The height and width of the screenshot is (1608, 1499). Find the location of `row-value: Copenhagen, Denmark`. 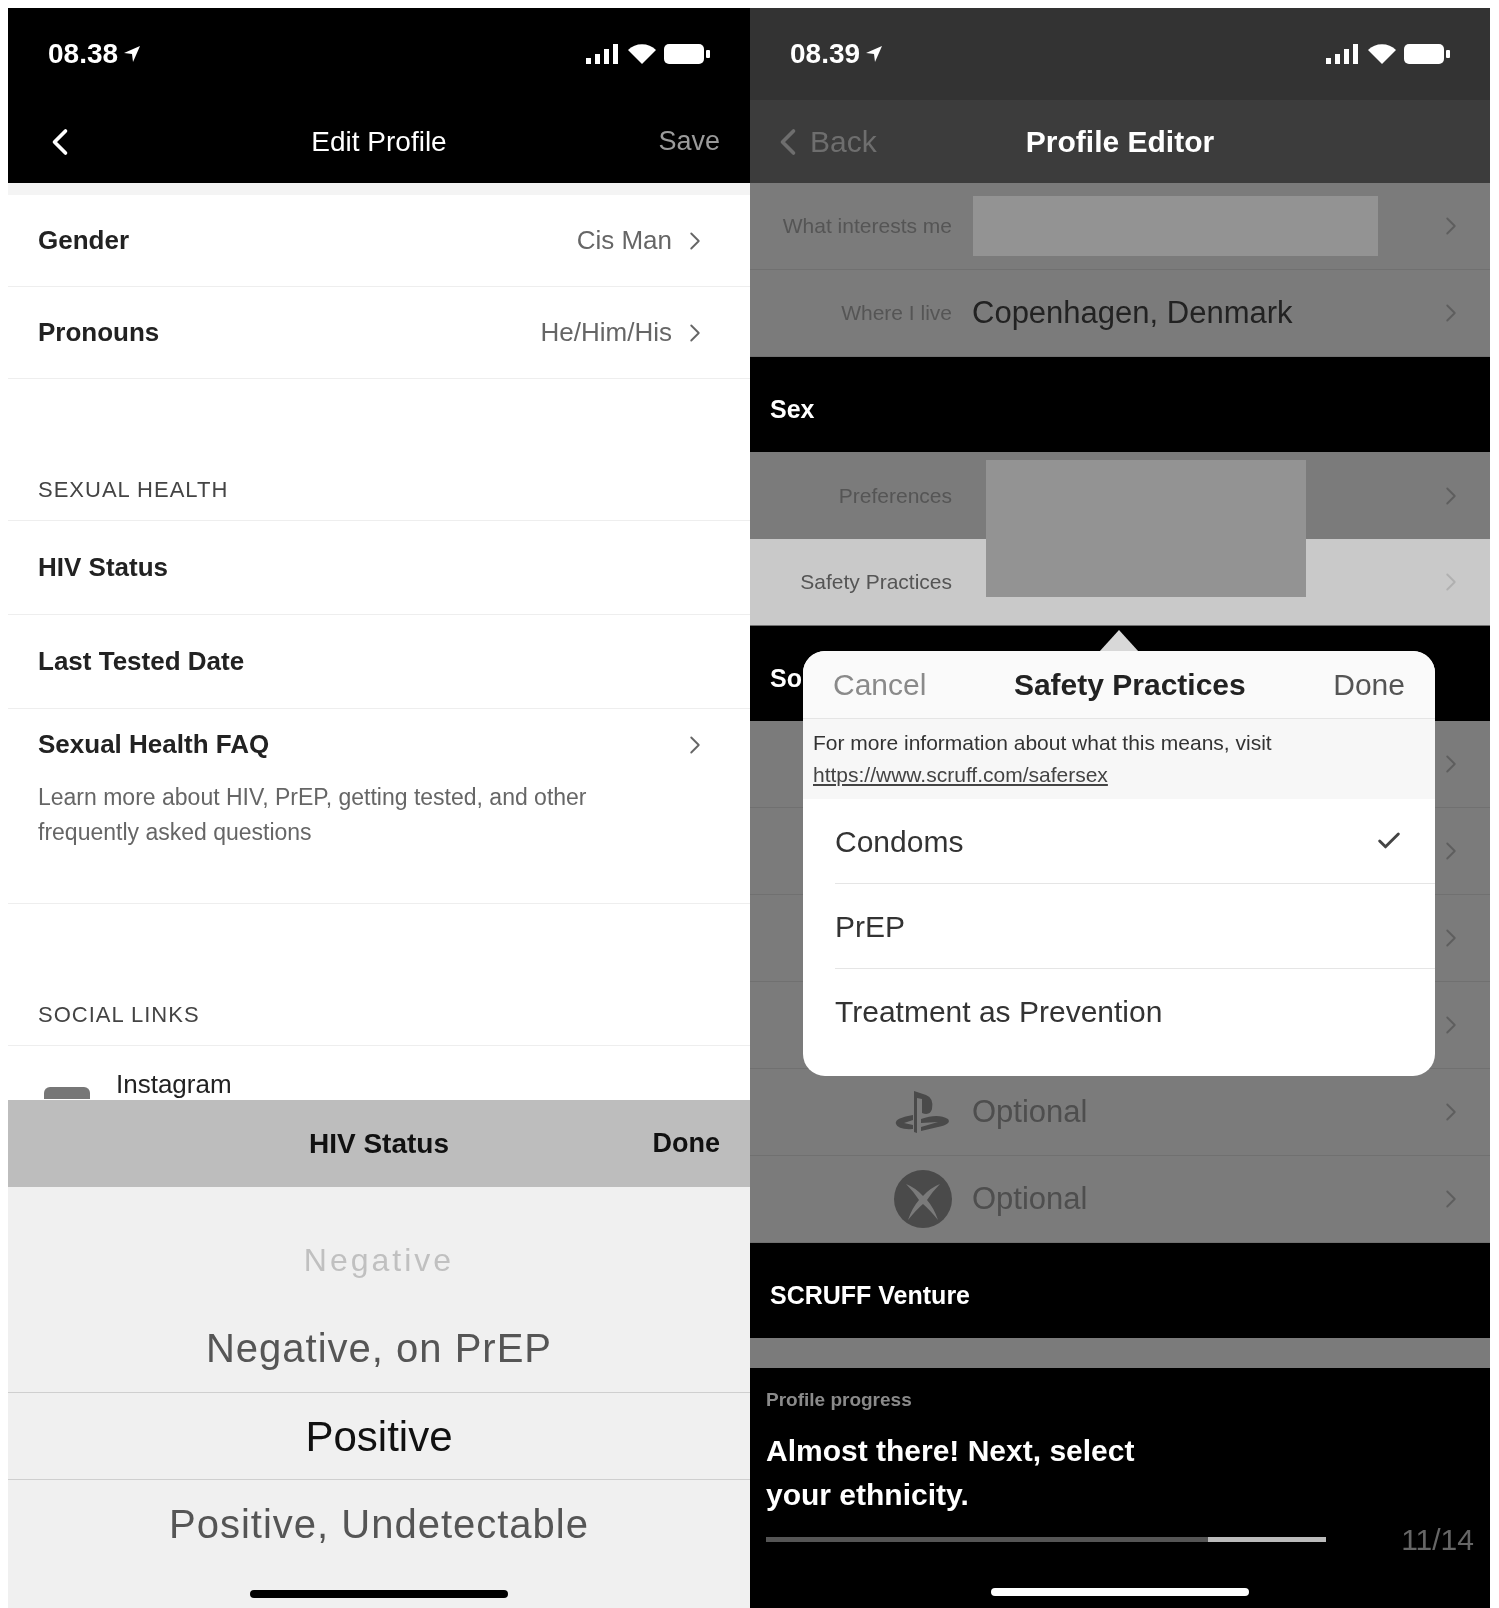

row-value: Copenhagen, Denmark is located at coordinates (1132, 312).